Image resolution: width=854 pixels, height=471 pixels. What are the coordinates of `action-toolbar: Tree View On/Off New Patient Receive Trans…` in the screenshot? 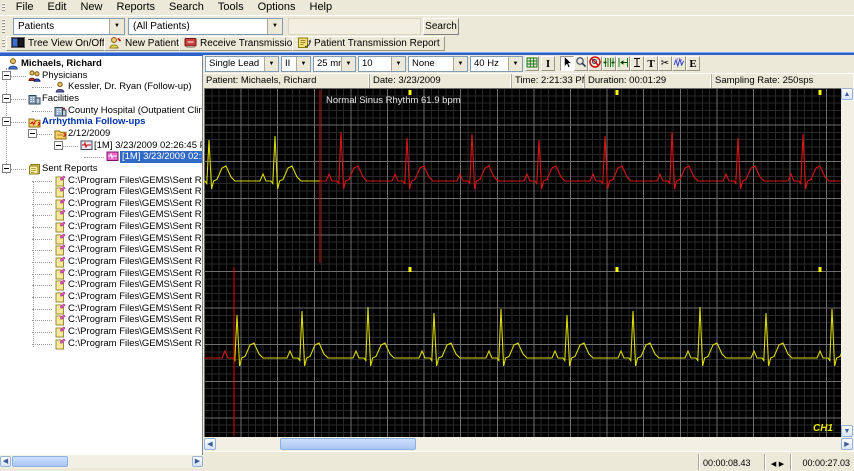 It's located at (427, 44).